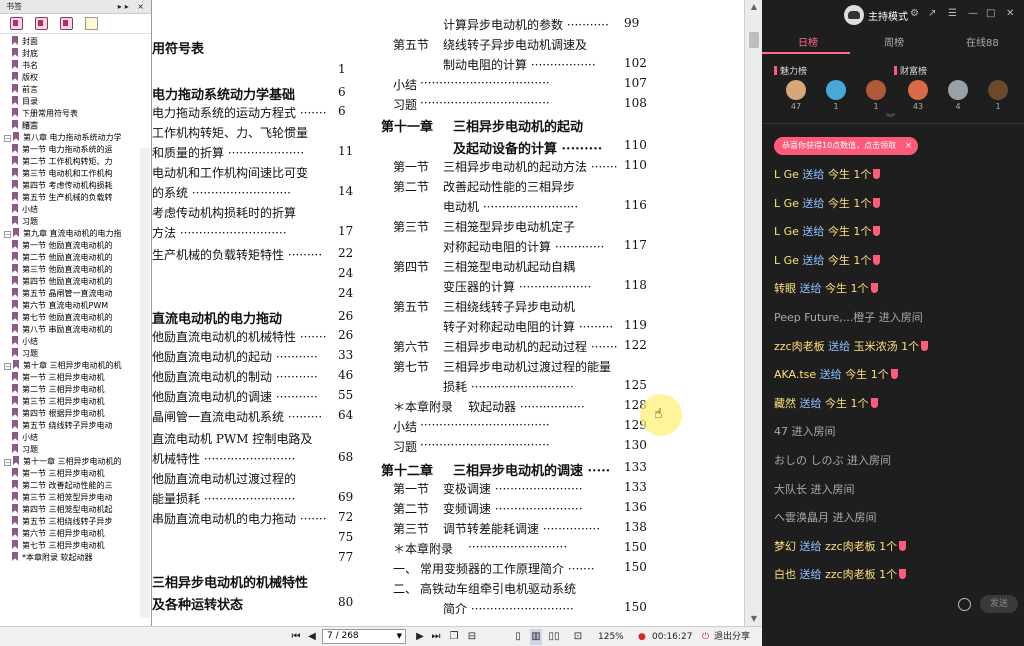  Describe the element at coordinates (536, 637) in the screenshot. I see `continuous-page-icon: ▥` at that location.